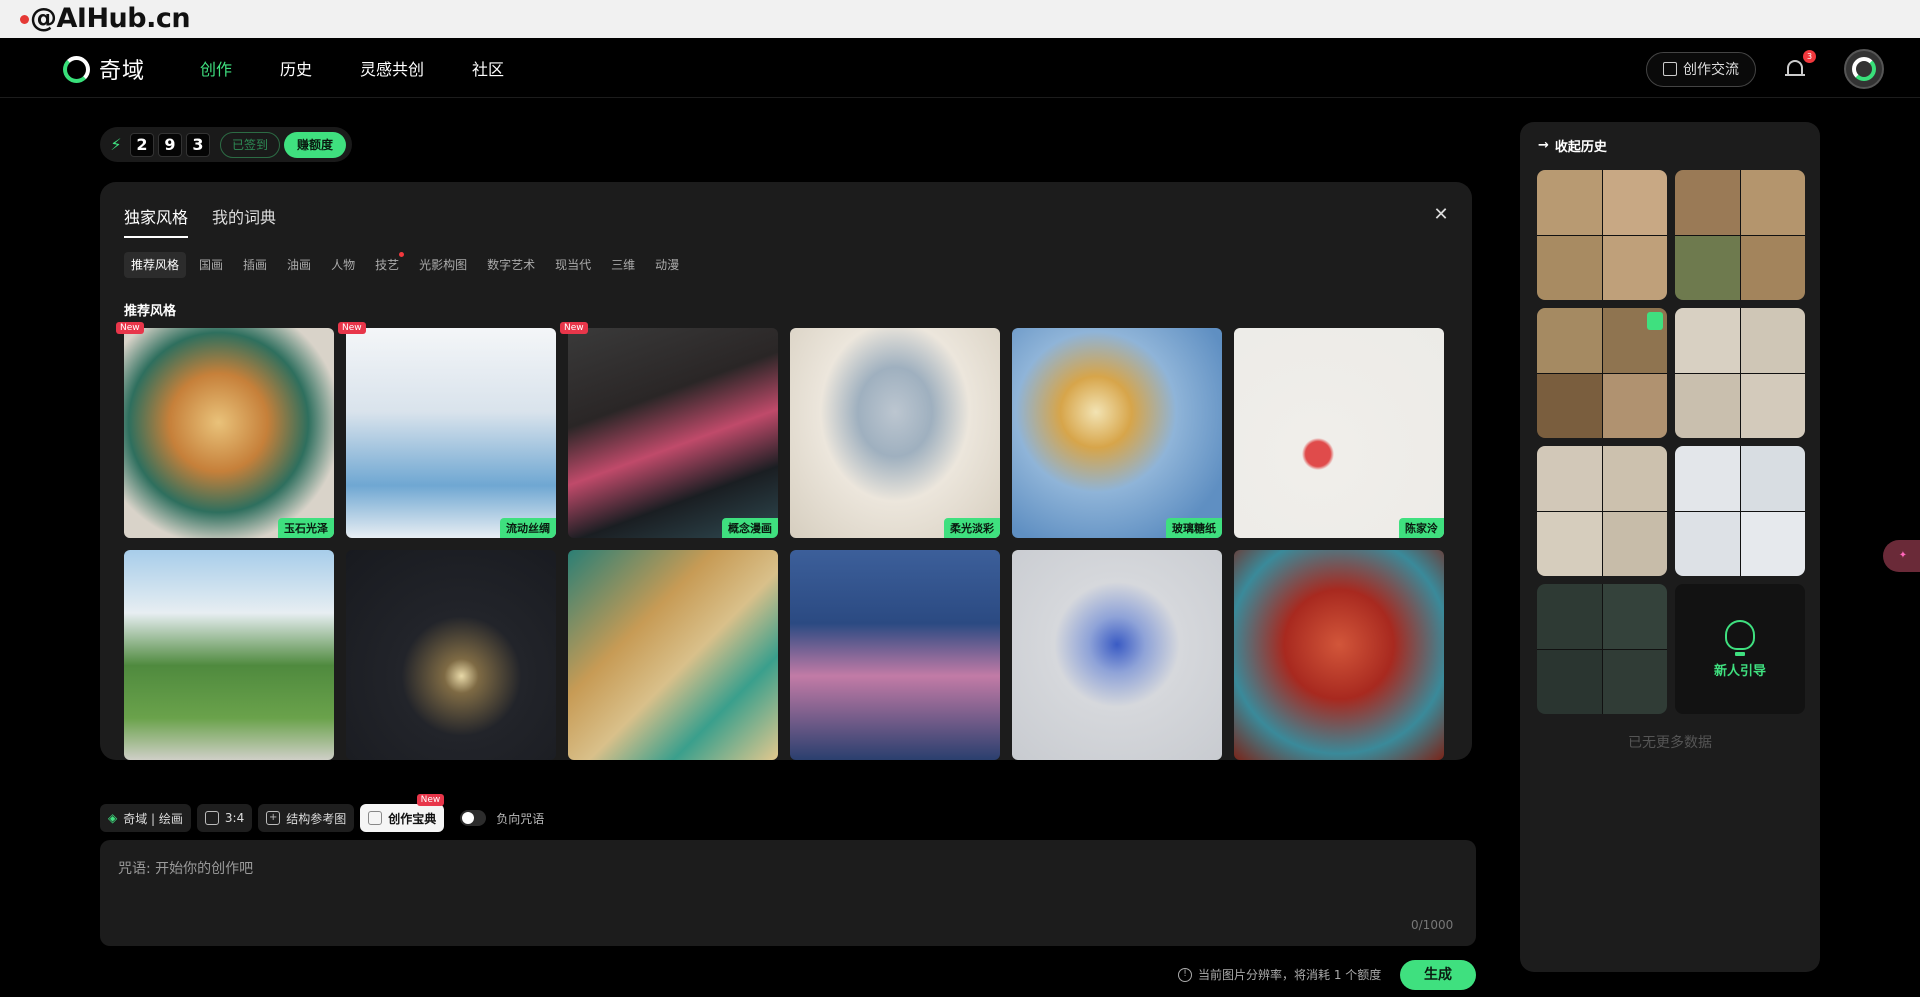 The image size is (1920, 997). What do you see at coordinates (488, 68) in the screenshot?
I see `nav-community: 社区` at bounding box center [488, 68].